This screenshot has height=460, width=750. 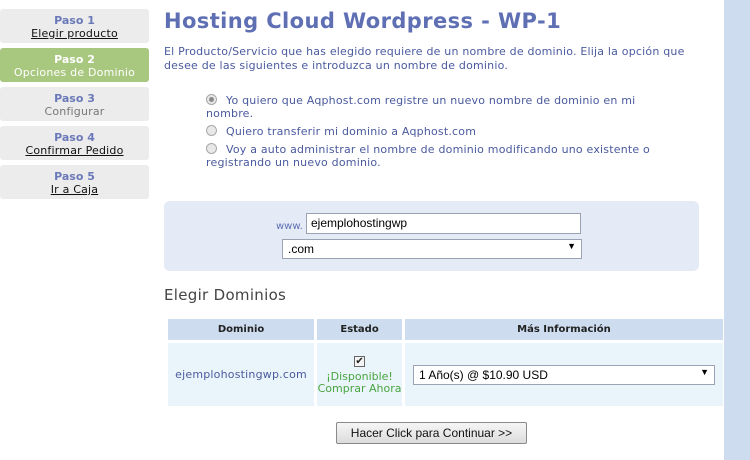 I want to click on step-2-active: Paso 2 Opciones de Dominio, so click(x=74, y=65).